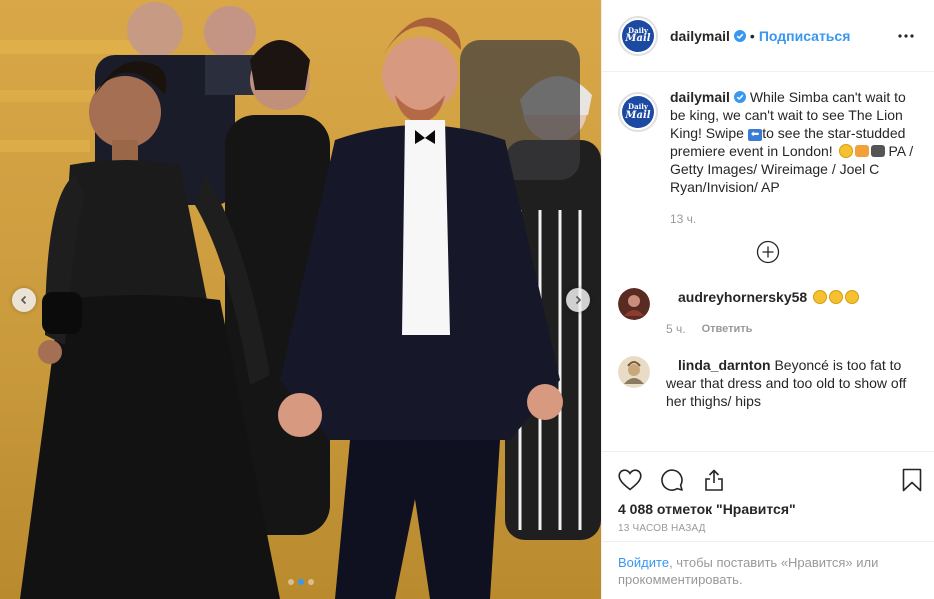 The image size is (934, 599). What do you see at coordinates (676, 329) in the screenshot?
I see `comment-time: 5 ч.` at bounding box center [676, 329].